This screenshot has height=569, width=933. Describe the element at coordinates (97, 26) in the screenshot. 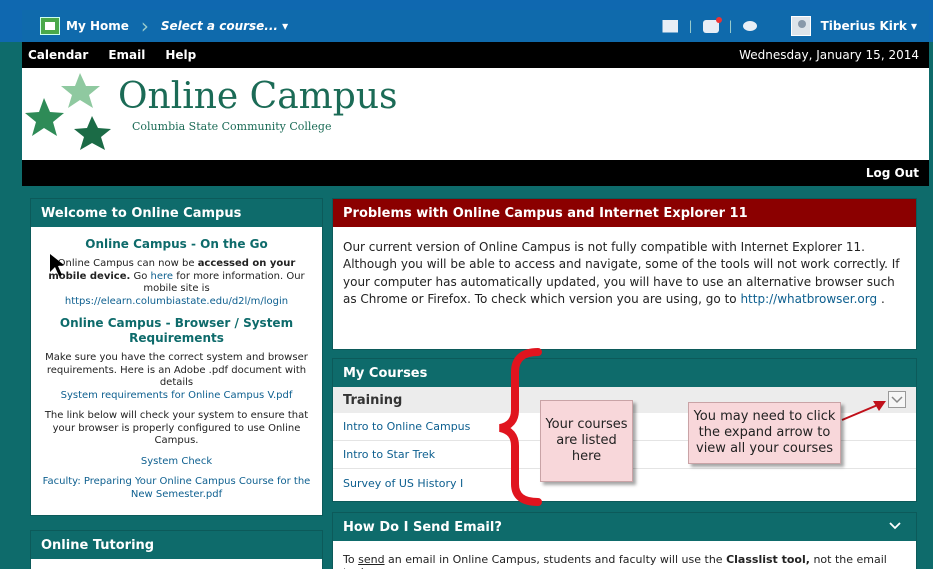

I see `my-home-link: My Home` at that location.